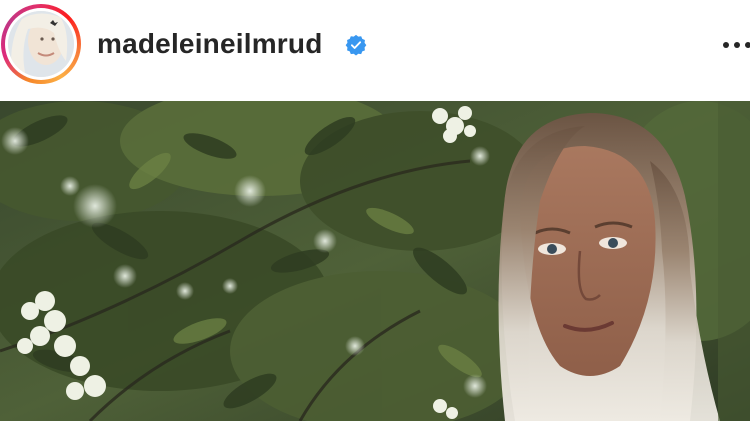 The width and height of the screenshot is (750, 421). I want to click on avatar-border, so click(41, 44).